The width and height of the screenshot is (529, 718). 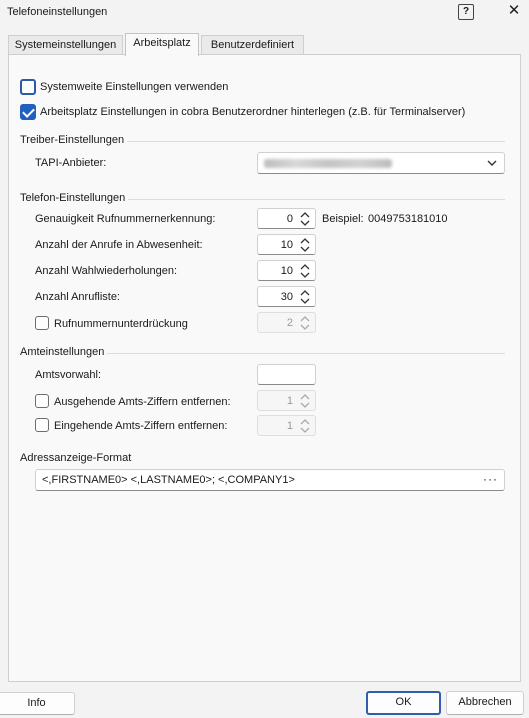 What do you see at coordinates (162, 44) in the screenshot?
I see `tab-arbeitsplatz: Arbeitsplatz` at bounding box center [162, 44].